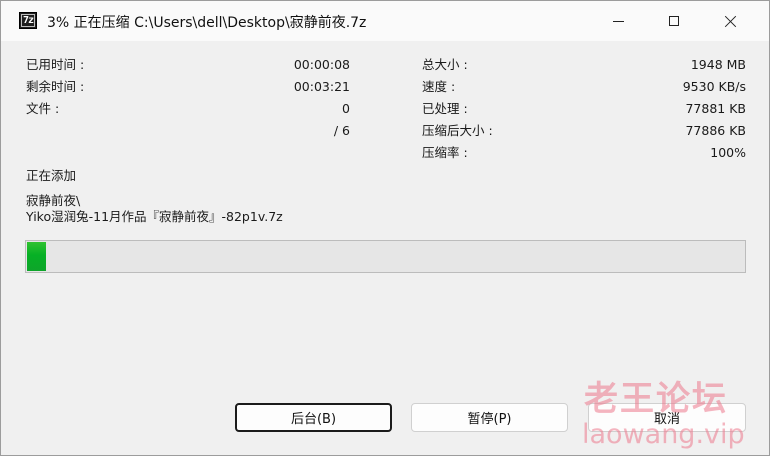  What do you see at coordinates (207, 23) in the screenshot?
I see `window-title: 3% 正在压缩 C:\Users\dell\Desktop\寂静前夜.7z` at bounding box center [207, 23].